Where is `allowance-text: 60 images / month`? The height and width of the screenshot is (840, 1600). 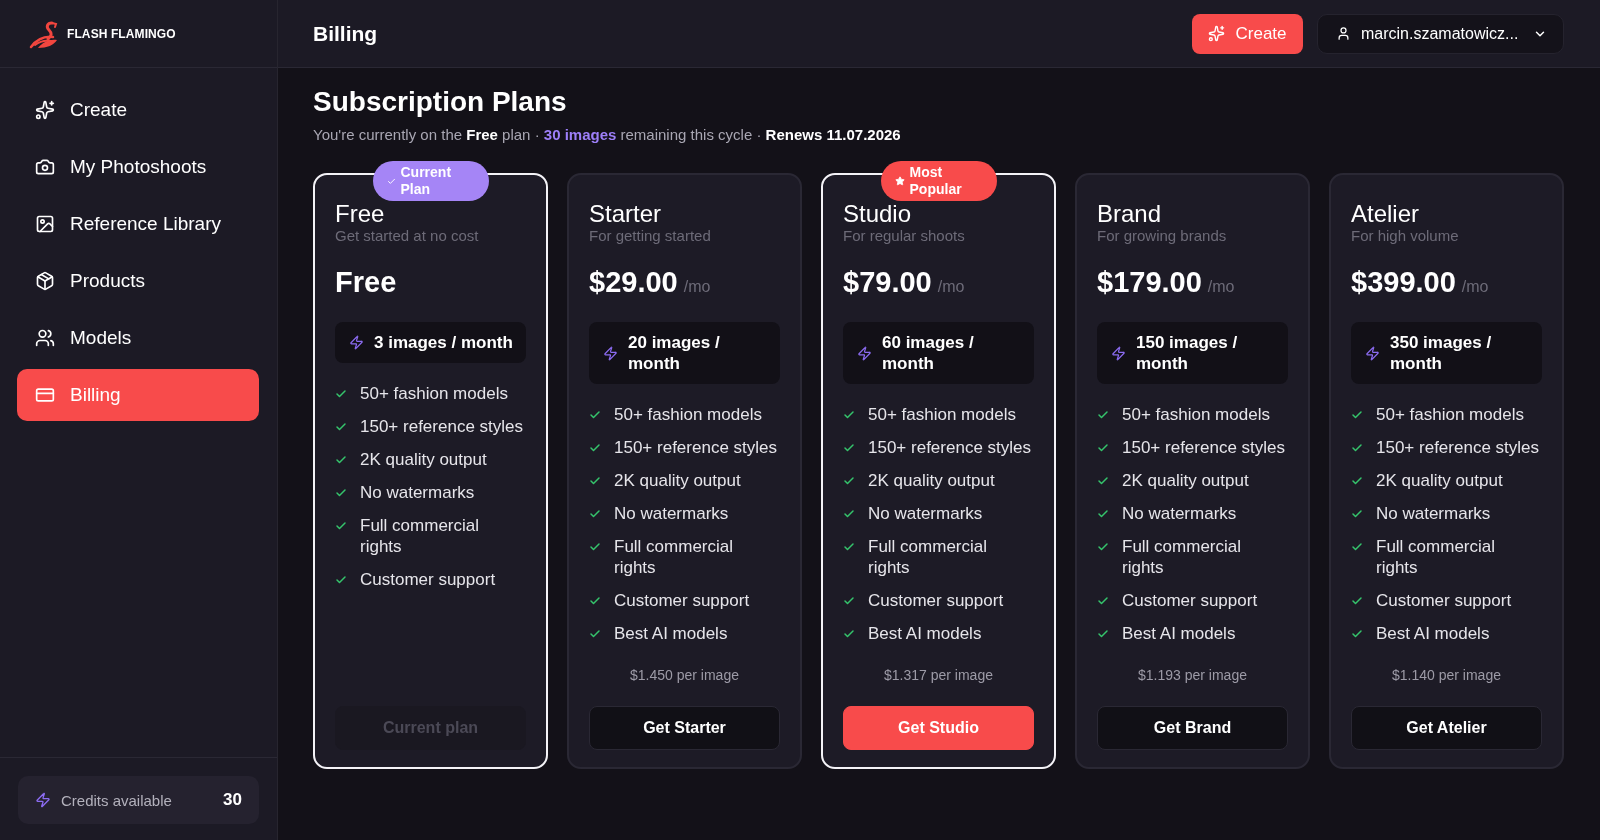 allowance-text: 60 images / month is located at coordinates (928, 353).